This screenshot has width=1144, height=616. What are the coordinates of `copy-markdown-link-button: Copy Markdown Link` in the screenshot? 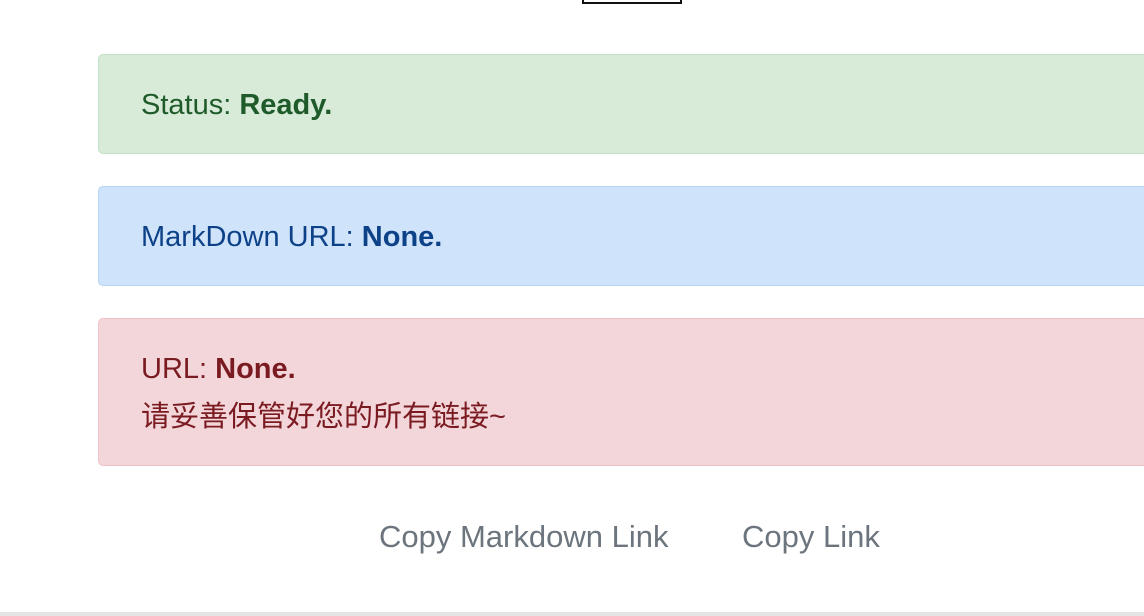 It's located at (523, 537).